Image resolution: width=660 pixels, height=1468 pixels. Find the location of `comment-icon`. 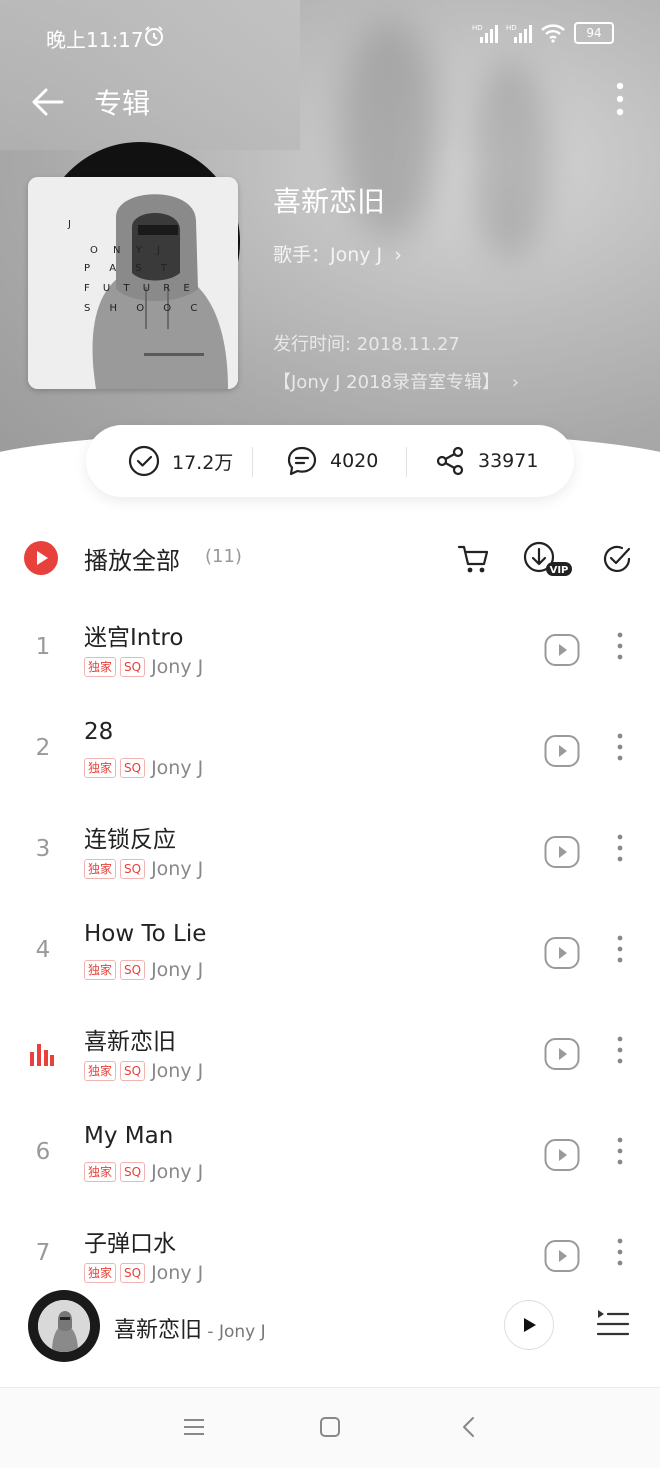

comment-icon is located at coordinates (302, 461).